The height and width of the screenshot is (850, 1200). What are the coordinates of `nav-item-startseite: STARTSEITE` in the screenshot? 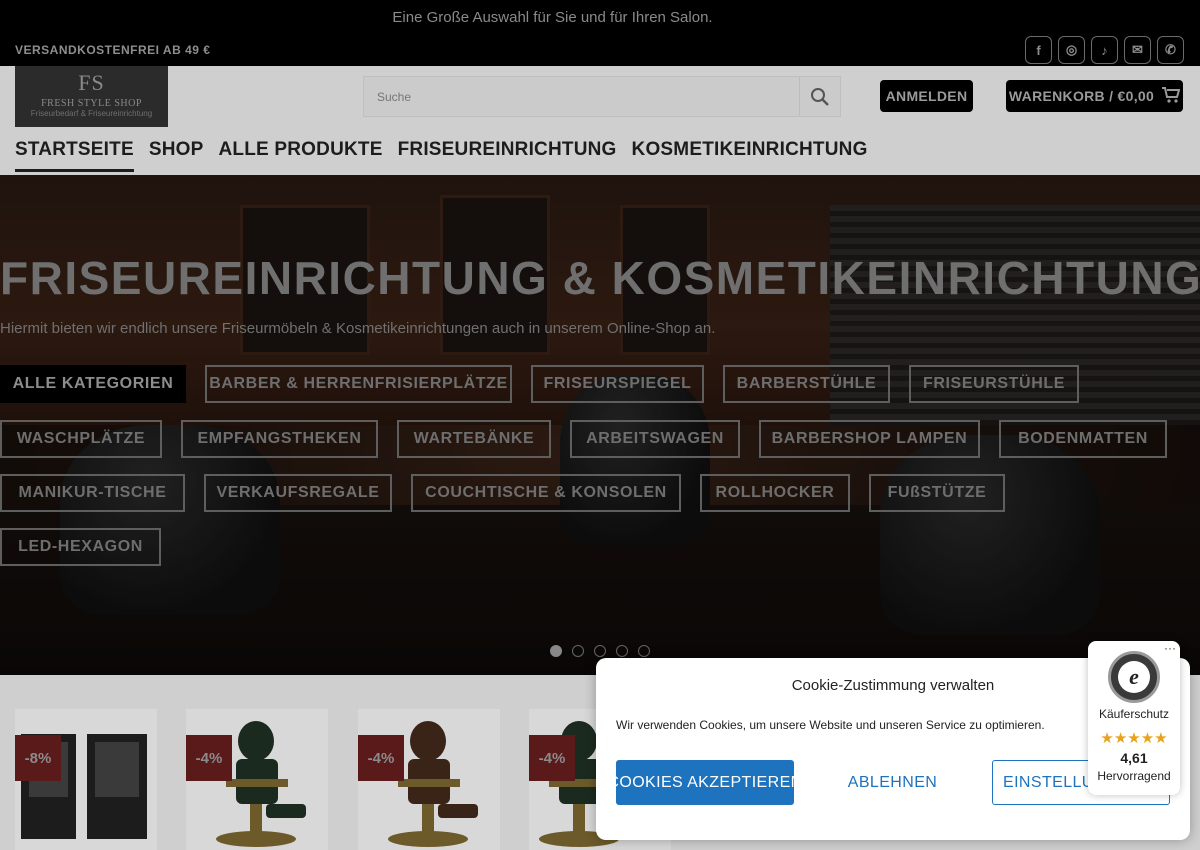 It's located at (74, 155).